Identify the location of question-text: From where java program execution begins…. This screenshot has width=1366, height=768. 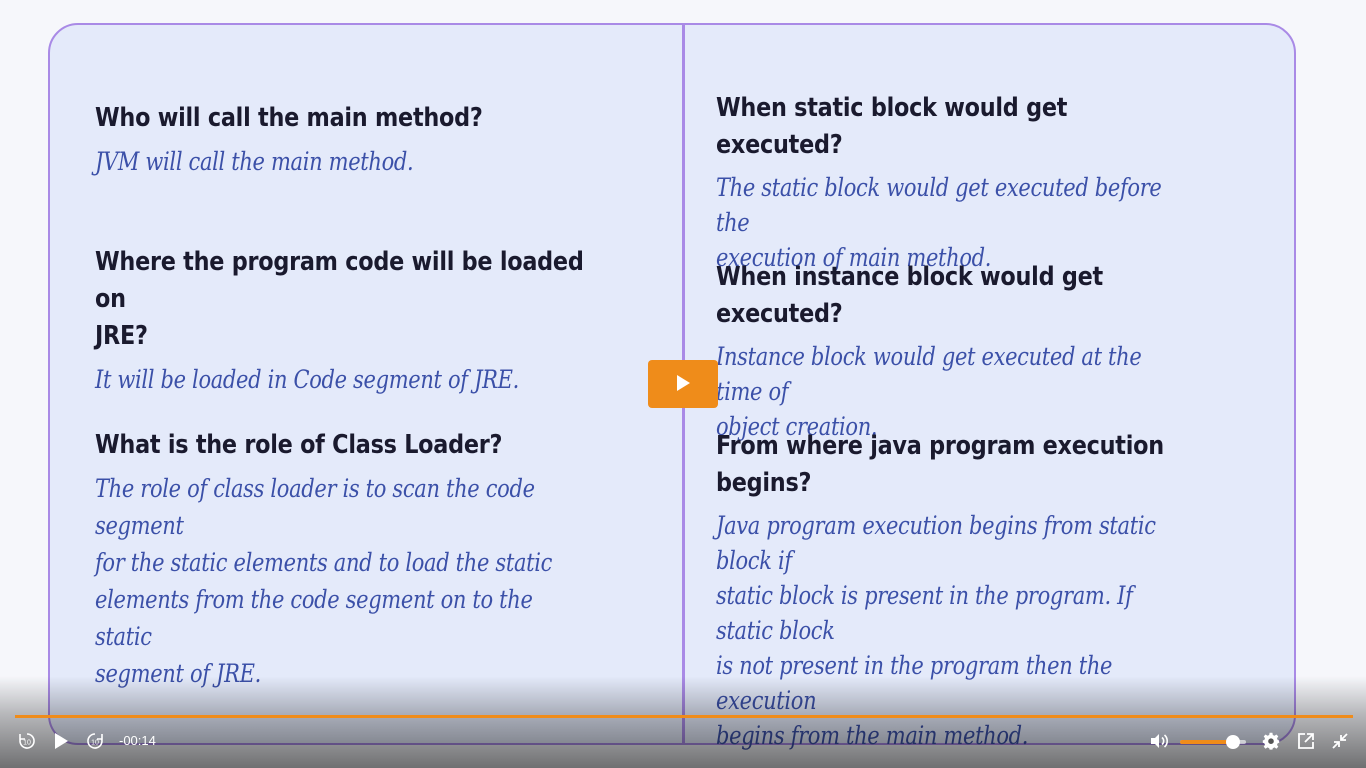
(940, 464).